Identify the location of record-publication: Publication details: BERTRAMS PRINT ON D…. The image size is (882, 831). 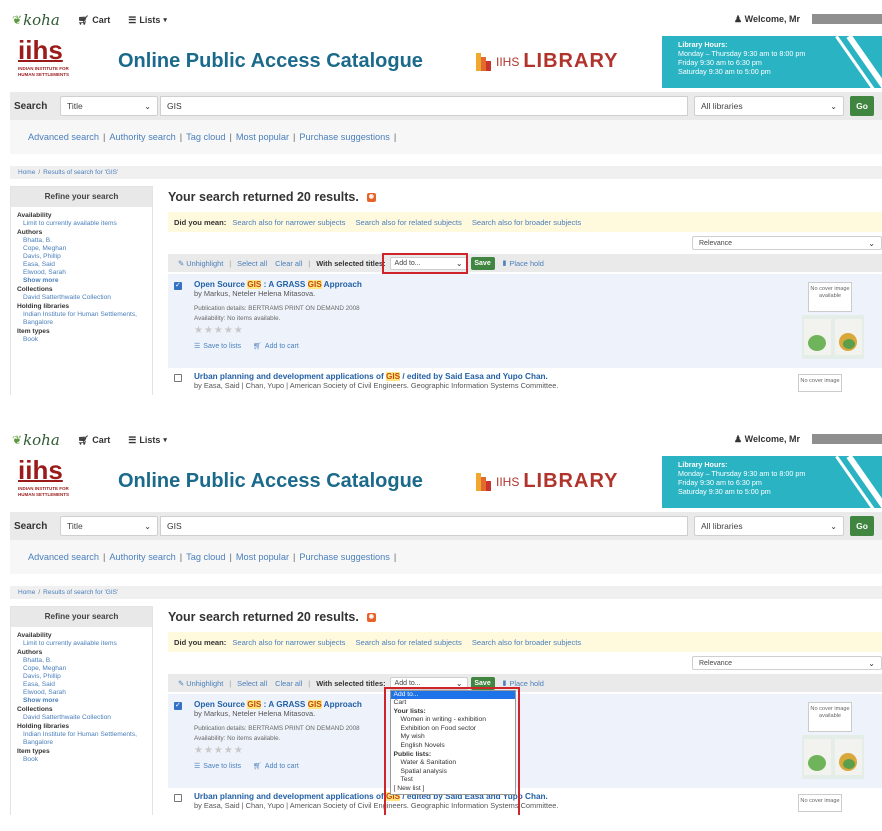
(277, 728).